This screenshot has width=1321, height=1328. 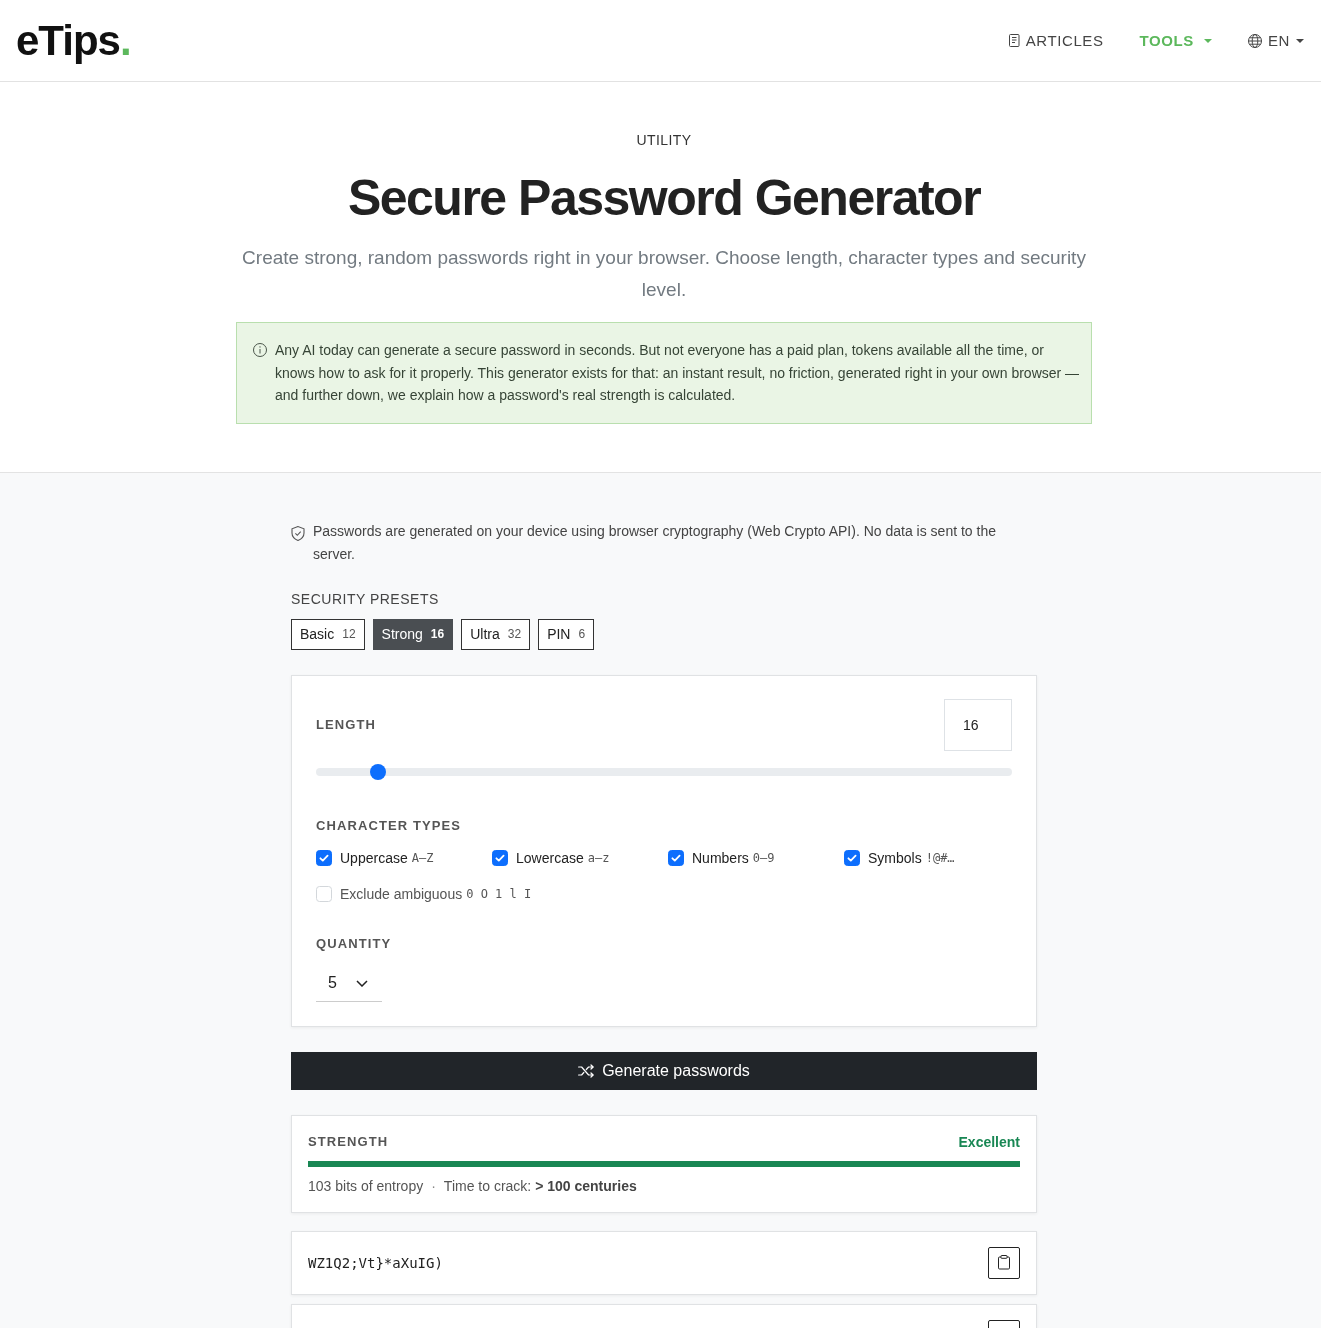 I want to click on info-icon, so click(x=260, y=350).